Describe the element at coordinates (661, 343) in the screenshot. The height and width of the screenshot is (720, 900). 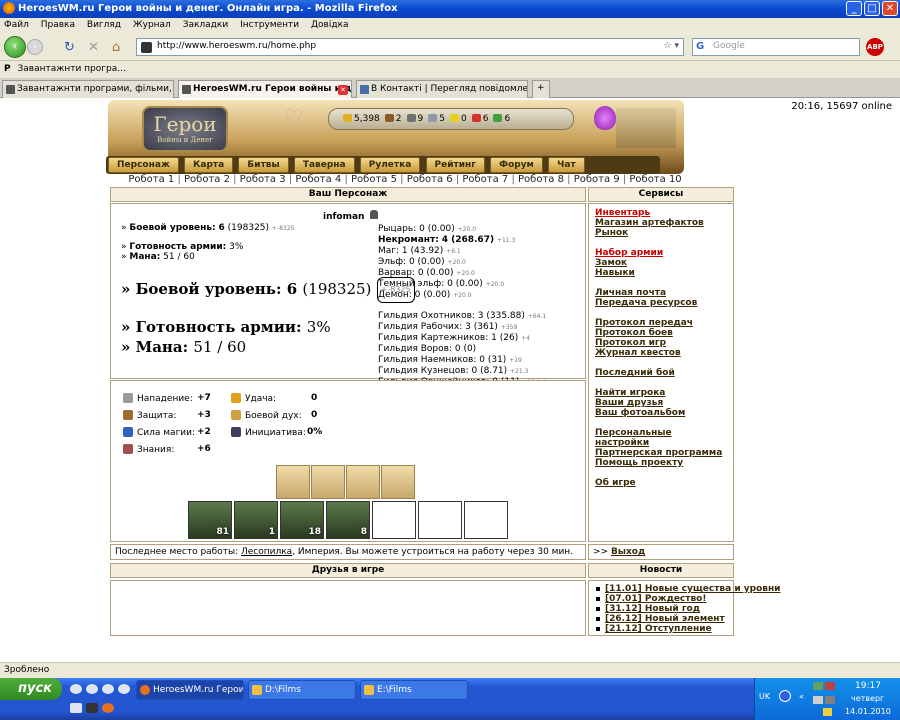
I see `service-link: Протокол игр` at that location.